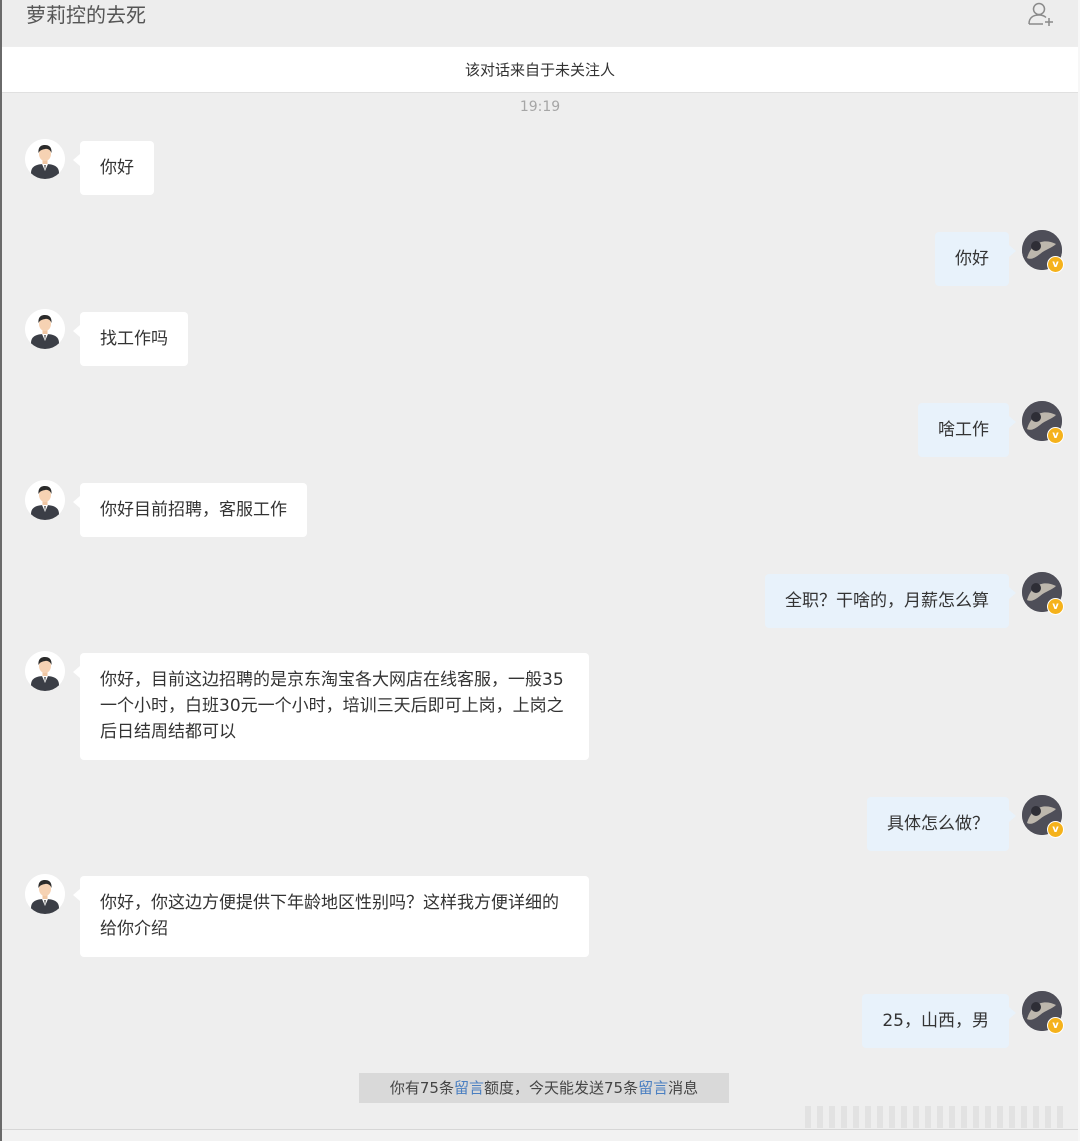 The width and height of the screenshot is (1080, 1141). I want to click on received-message-bubble: 你好, so click(113, 168).